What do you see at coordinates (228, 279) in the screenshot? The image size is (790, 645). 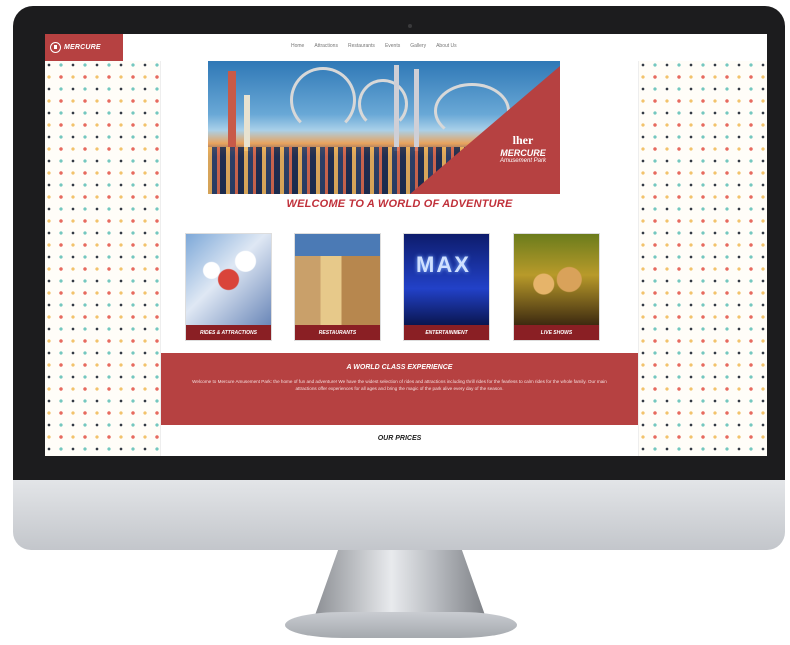 I see `rides-photo` at bounding box center [228, 279].